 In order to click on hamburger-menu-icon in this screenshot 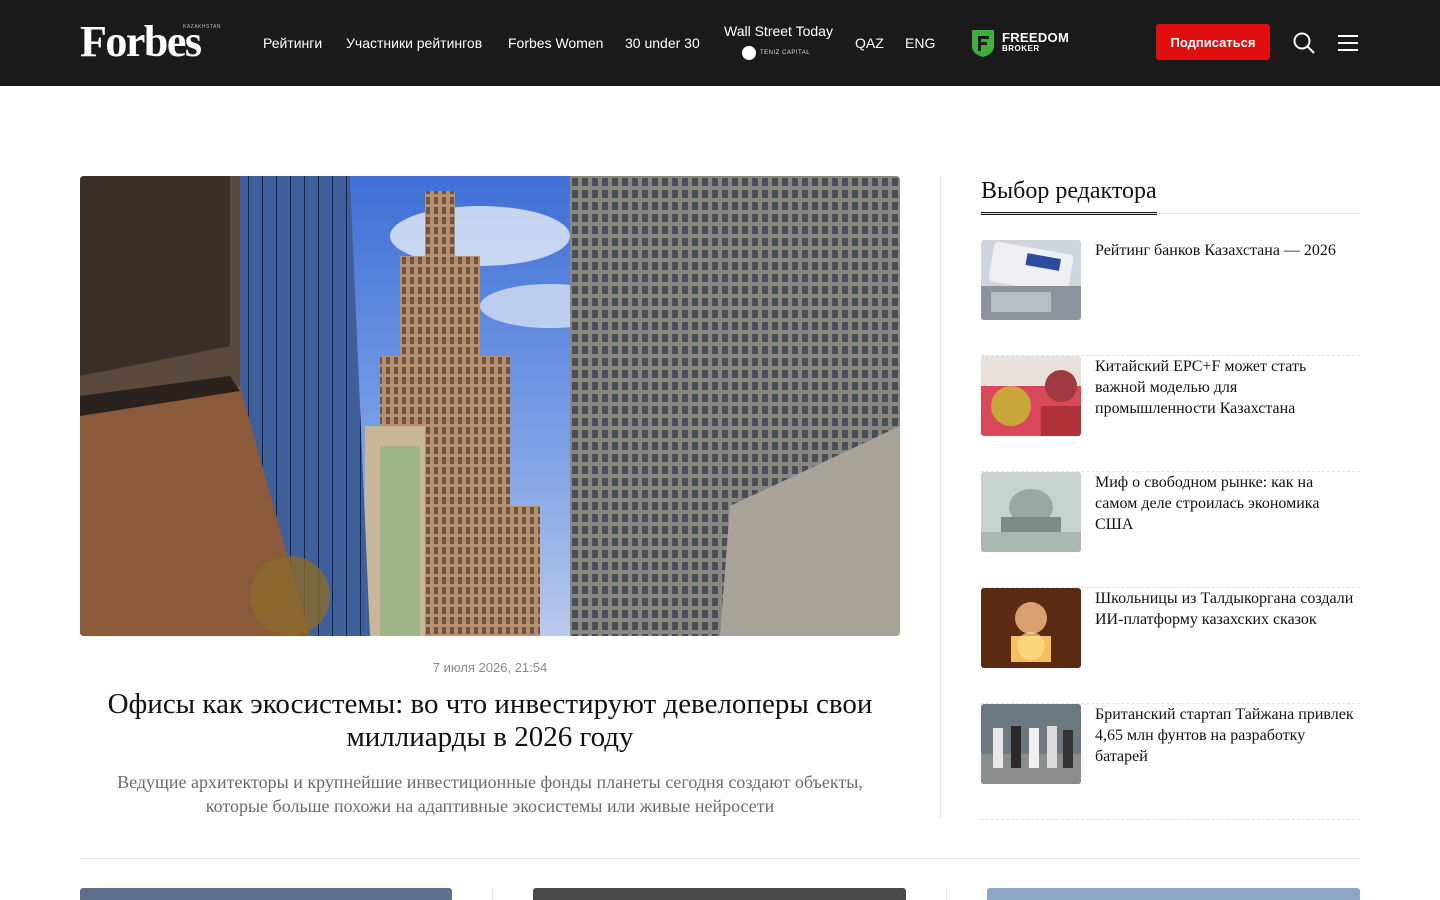, I will do `click(1348, 43)`.